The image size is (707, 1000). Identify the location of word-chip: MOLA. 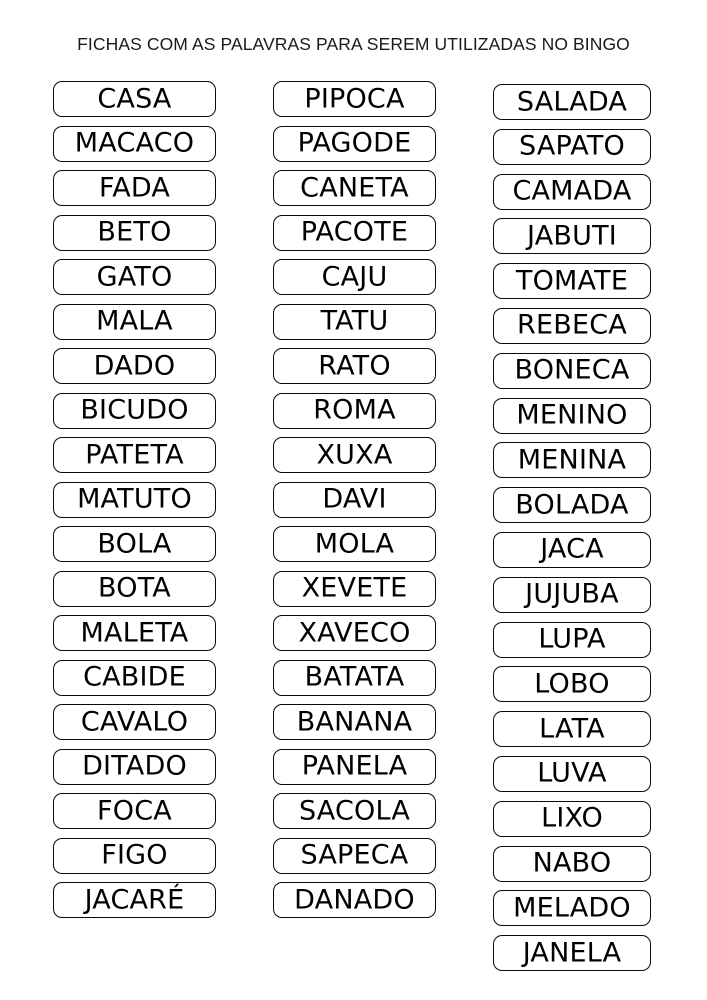
(354, 544).